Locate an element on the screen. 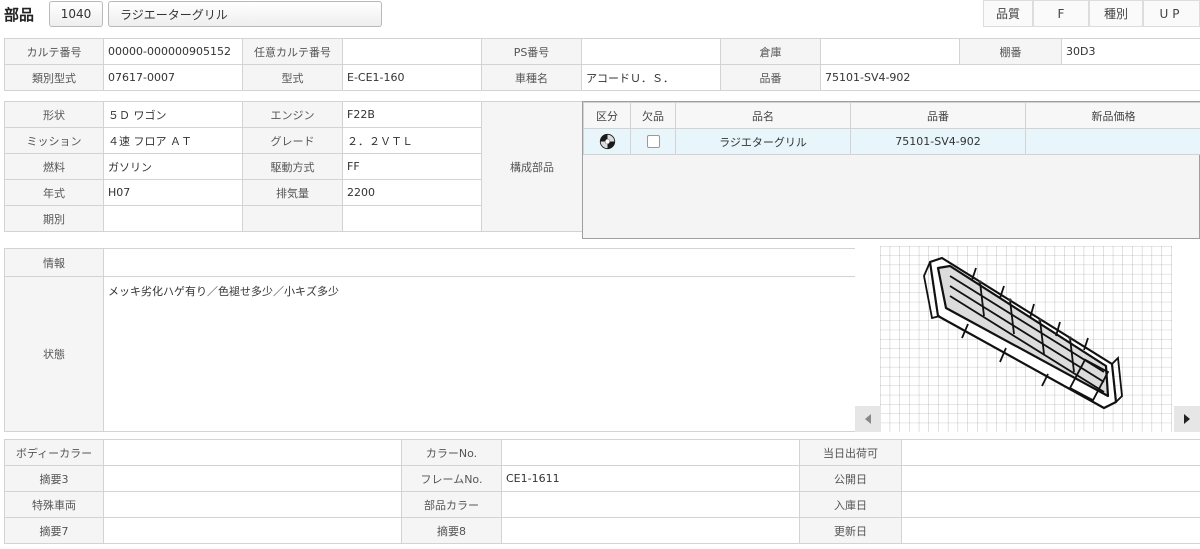 The width and height of the screenshot is (1200, 549). grade-label: グレード is located at coordinates (292, 140).